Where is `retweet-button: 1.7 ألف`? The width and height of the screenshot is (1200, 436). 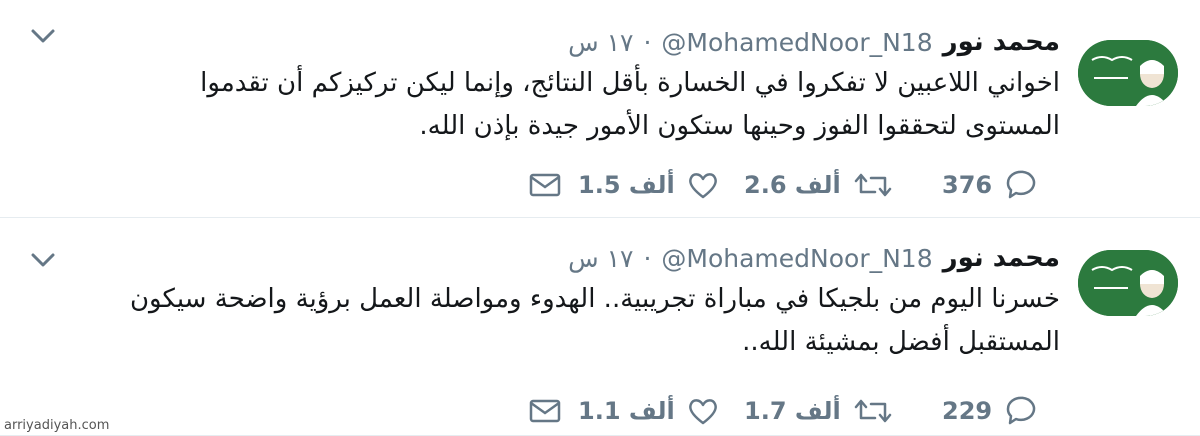
retweet-button: 1.7 ألف is located at coordinates (818, 411).